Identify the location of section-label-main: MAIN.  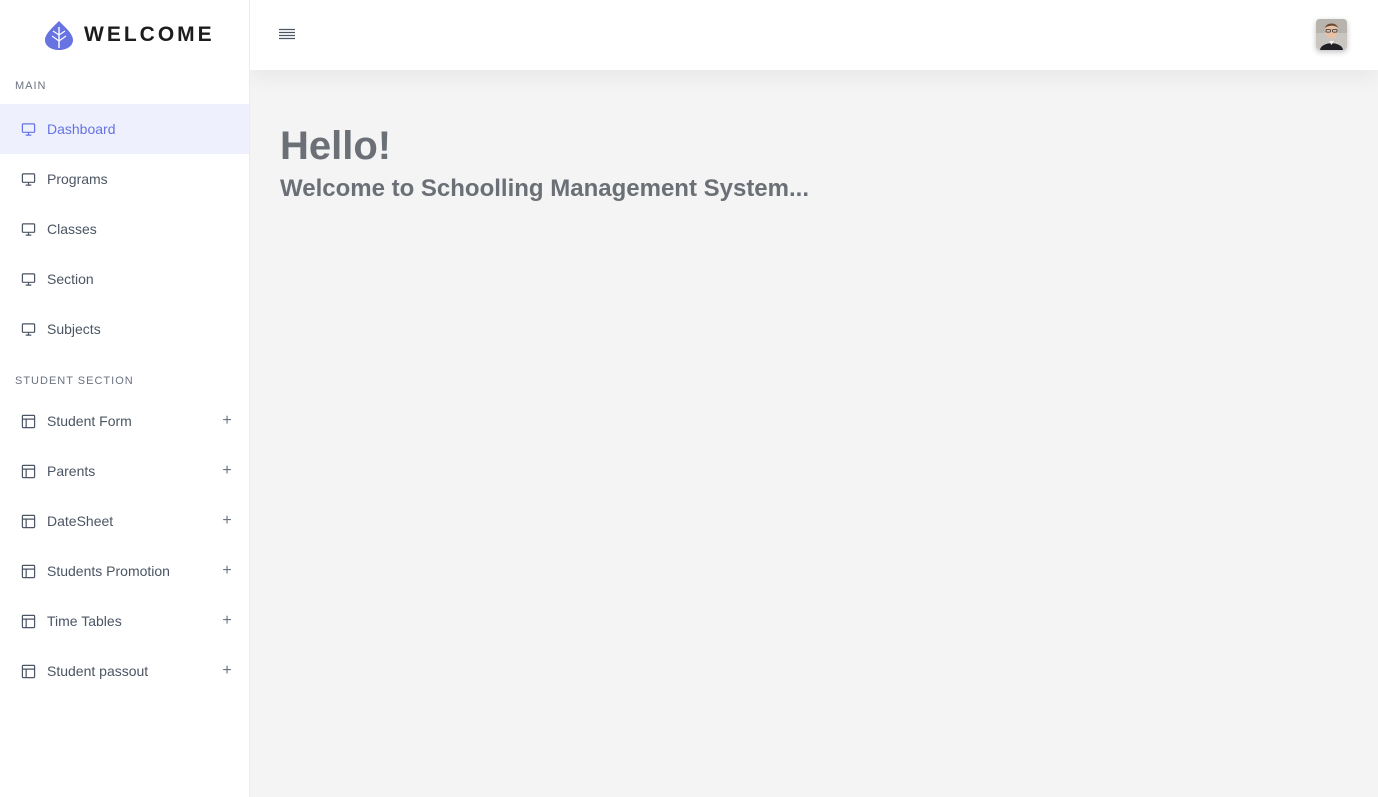
(31, 86).